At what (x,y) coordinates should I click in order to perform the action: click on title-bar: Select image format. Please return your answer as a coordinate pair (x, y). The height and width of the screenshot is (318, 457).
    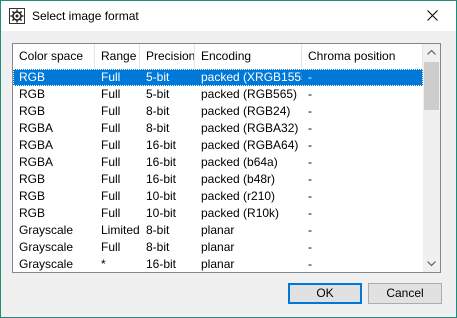
    Looking at the image, I should click on (228, 16).